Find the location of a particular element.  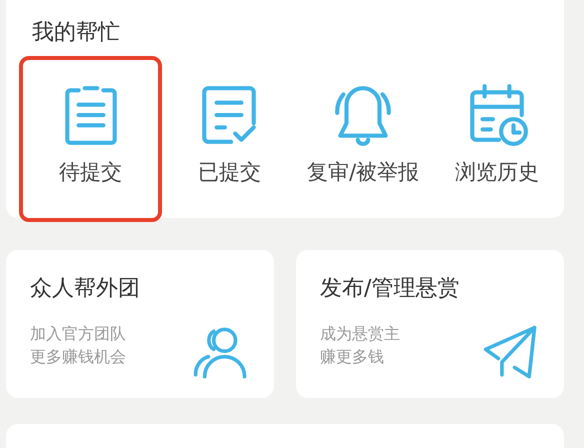

card-title: 众人帮外团 is located at coordinates (85, 289).